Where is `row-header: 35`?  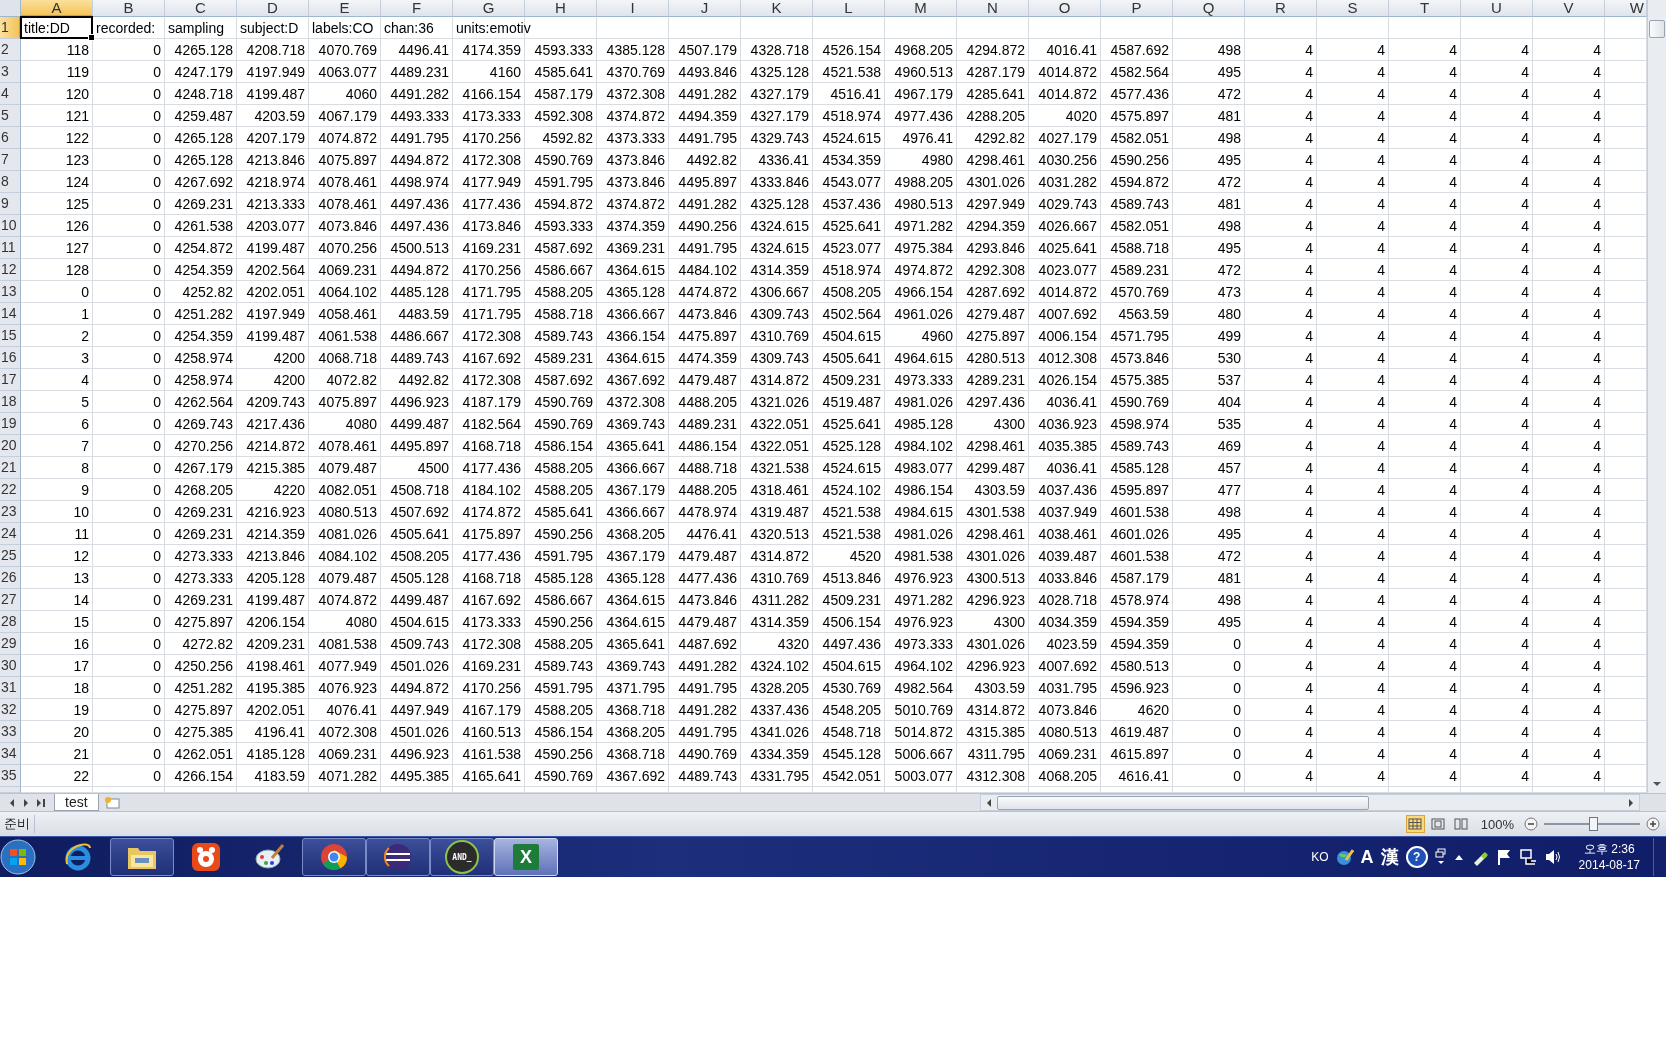
row-header: 35 is located at coordinates (10, 776).